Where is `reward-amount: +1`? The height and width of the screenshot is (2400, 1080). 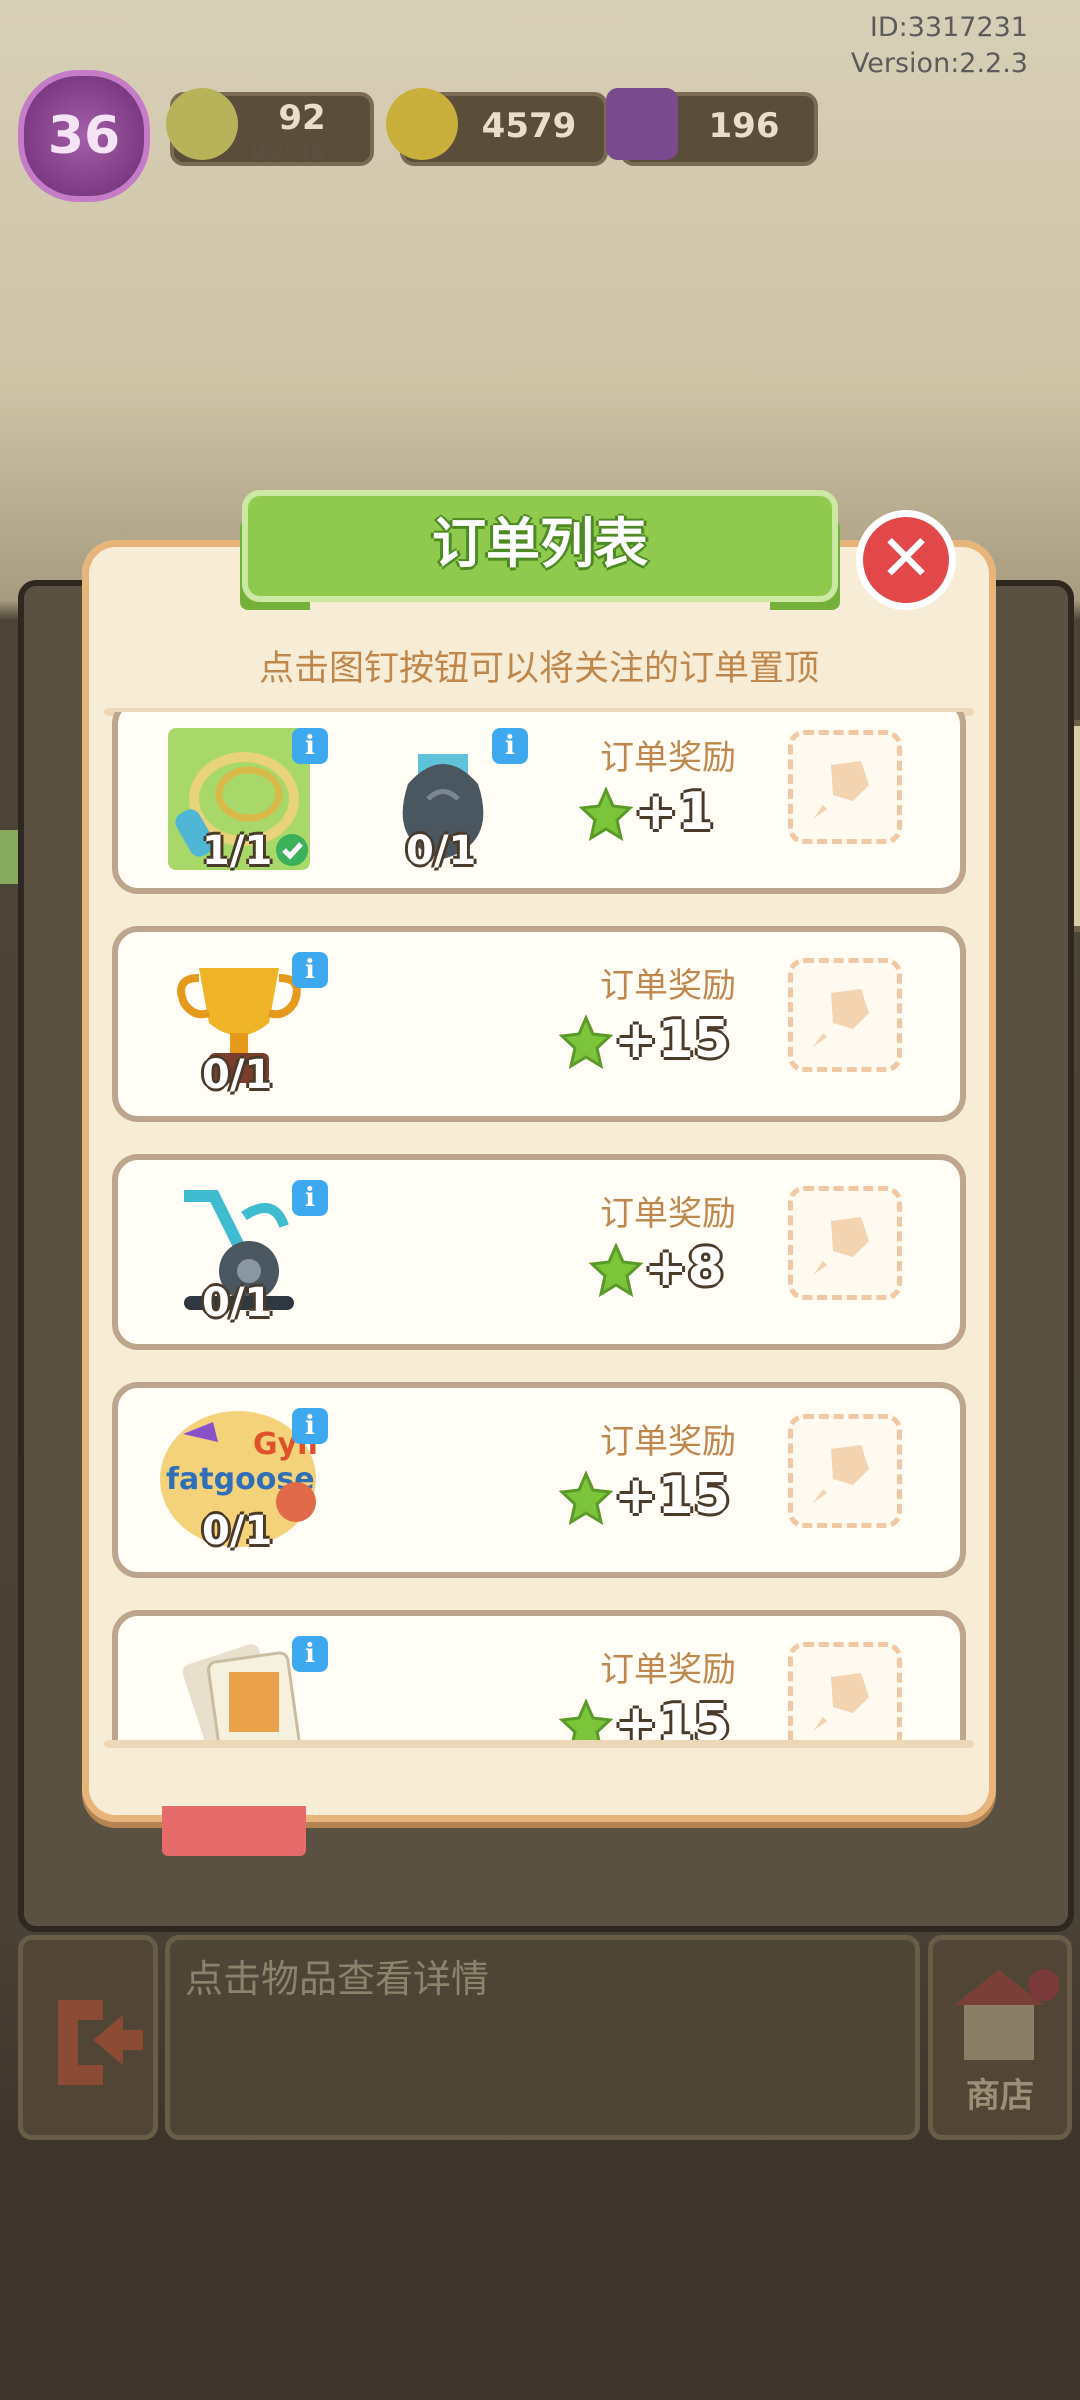 reward-amount: +1 is located at coordinates (668, 814).